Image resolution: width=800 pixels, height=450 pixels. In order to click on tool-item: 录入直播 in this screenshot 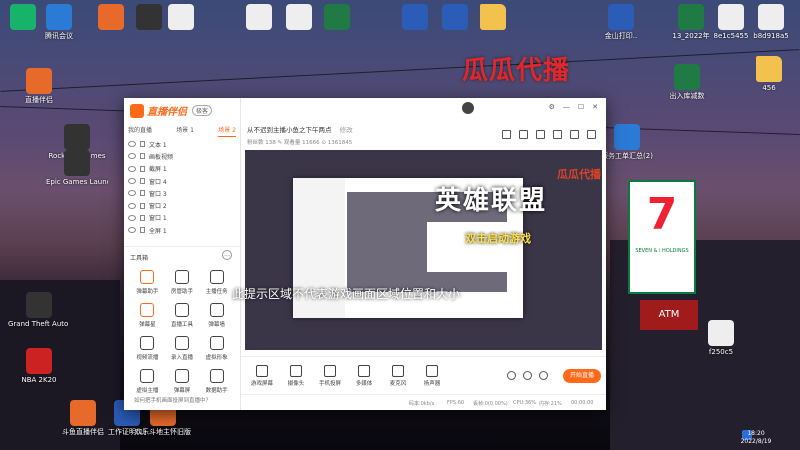, I will do `click(182, 348)`.